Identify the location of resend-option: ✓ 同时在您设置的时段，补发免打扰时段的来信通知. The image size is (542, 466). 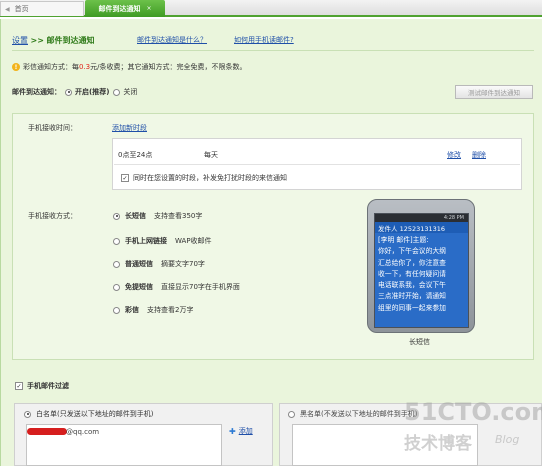
(204, 178).